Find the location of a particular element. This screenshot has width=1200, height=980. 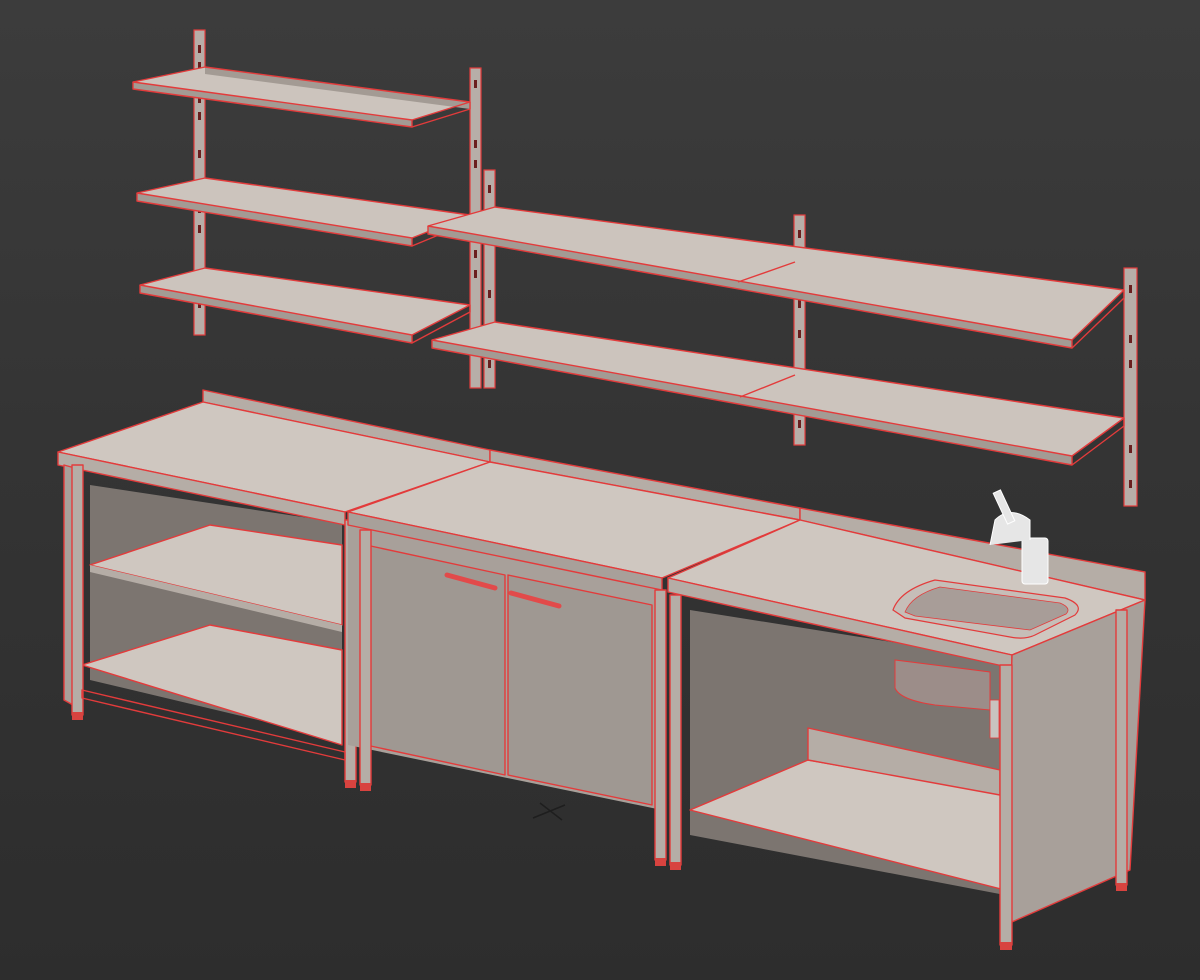

cabinet-door-left is located at coordinates (435, 660).